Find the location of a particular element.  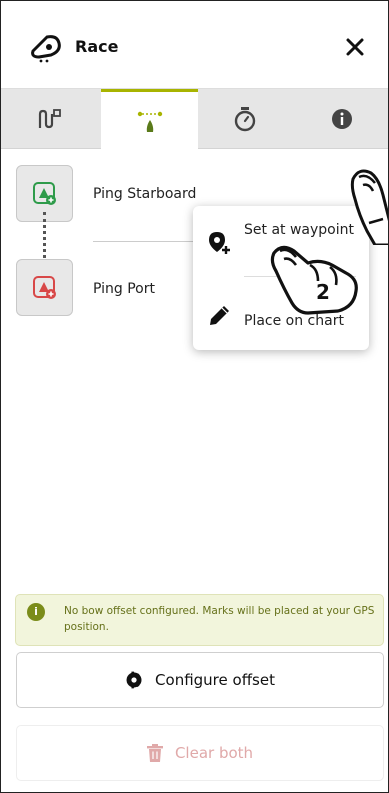

tab-timer is located at coordinates (244, 119).